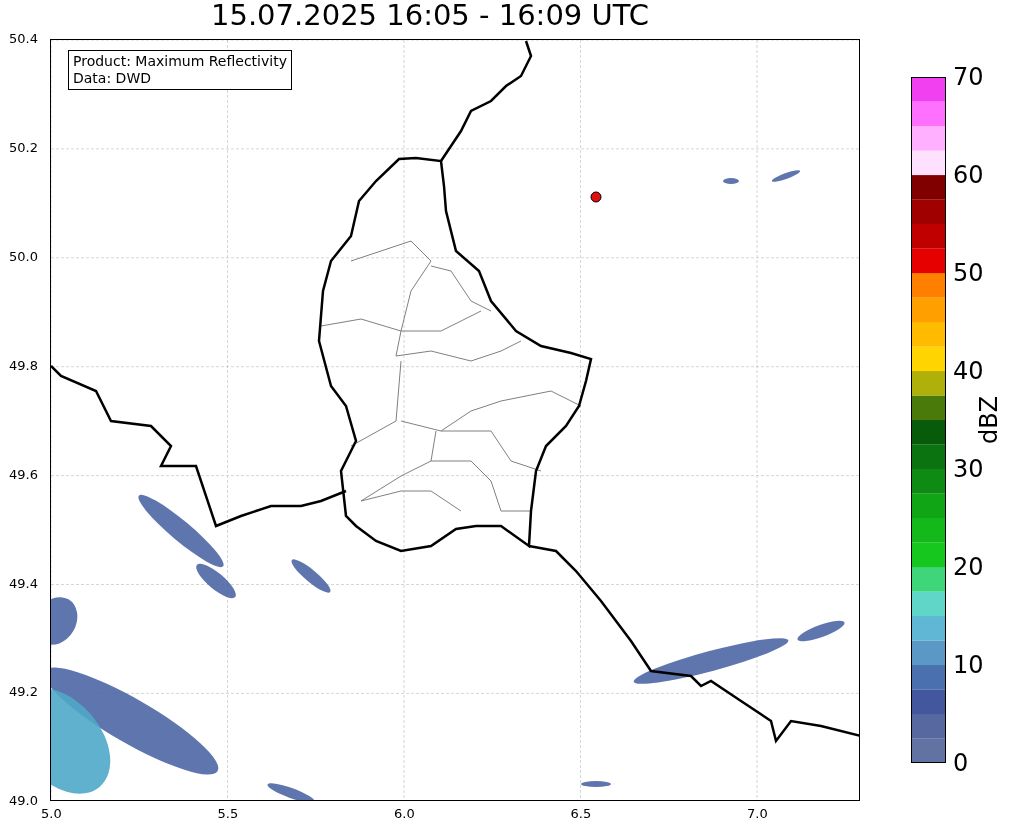 The image size is (1023, 834). What do you see at coordinates (23, 256) in the screenshot?
I see `y-tick-label: 50.0` at bounding box center [23, 256].